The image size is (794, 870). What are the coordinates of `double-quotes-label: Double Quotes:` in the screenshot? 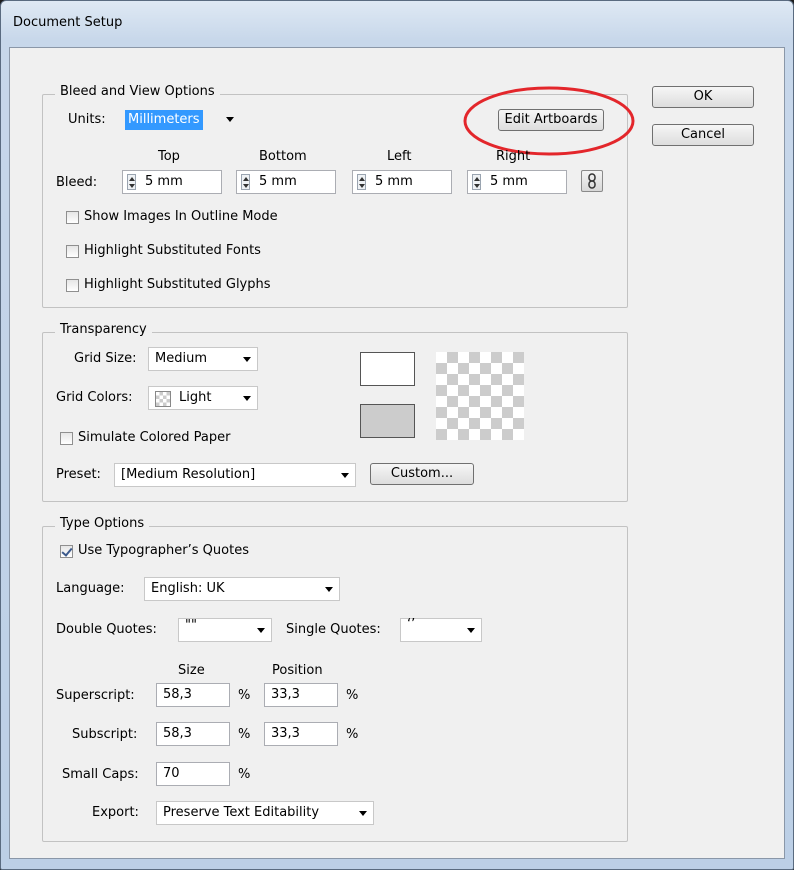 It's located at (106, 629).